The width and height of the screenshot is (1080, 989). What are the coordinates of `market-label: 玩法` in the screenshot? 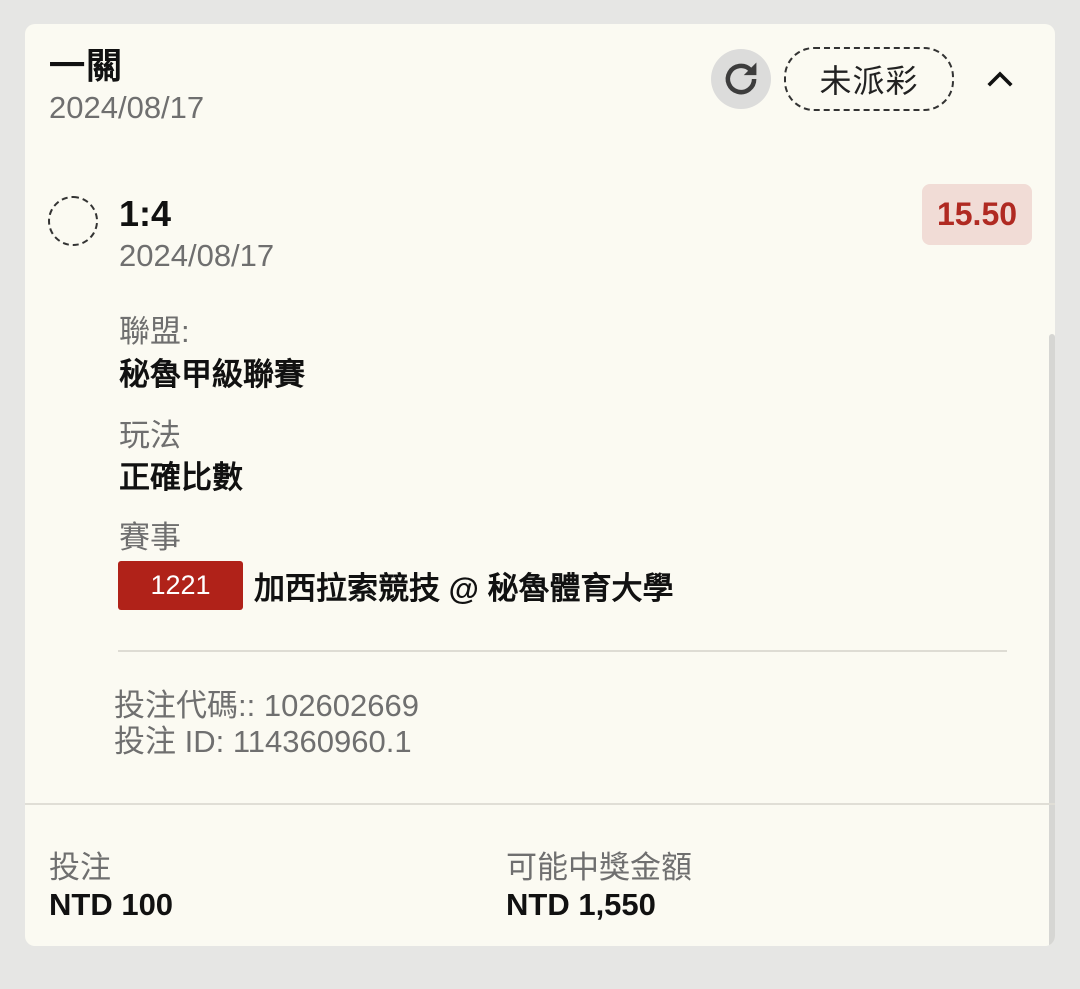 It's located at (150, 435).